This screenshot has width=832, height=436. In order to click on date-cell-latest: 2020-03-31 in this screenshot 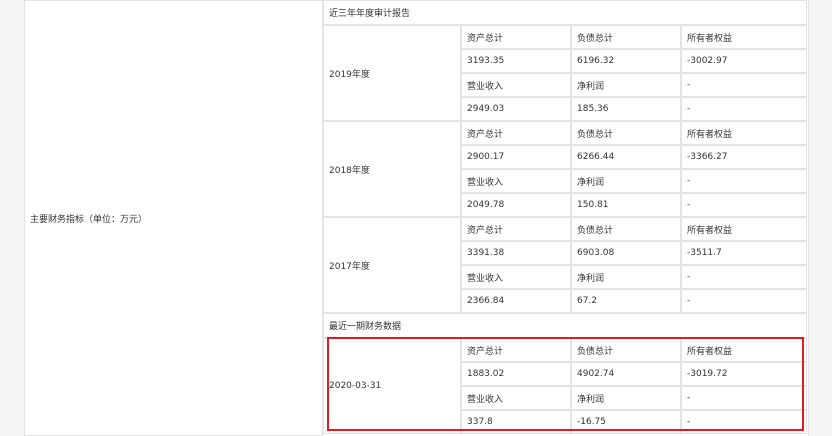, I will do `click(392, 386)`.